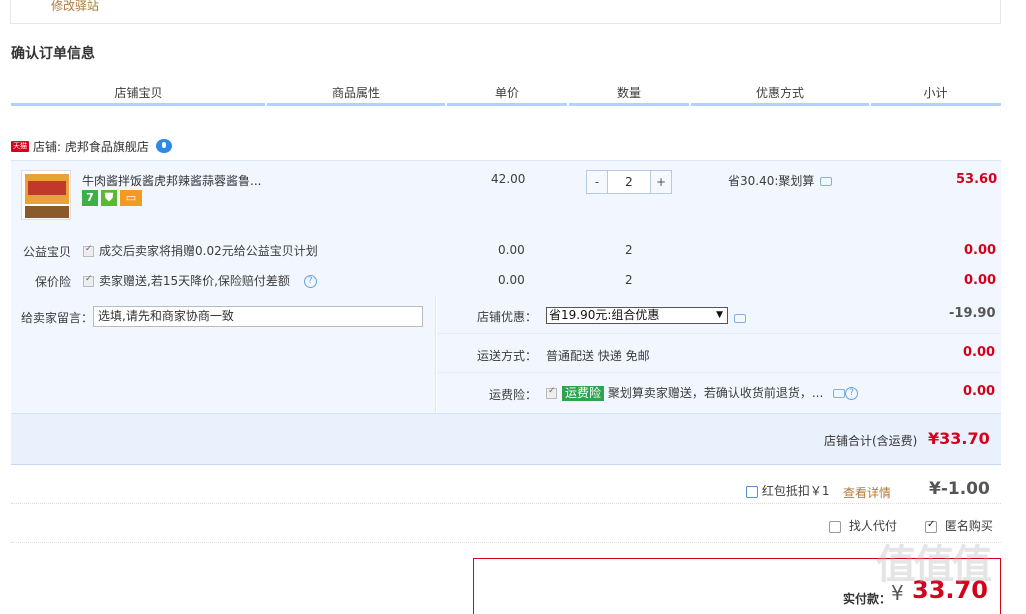  What do you see at coordinates (88, 250) in the screenshot?
I see `charity-checkbox` at bounding box center [88, 250].